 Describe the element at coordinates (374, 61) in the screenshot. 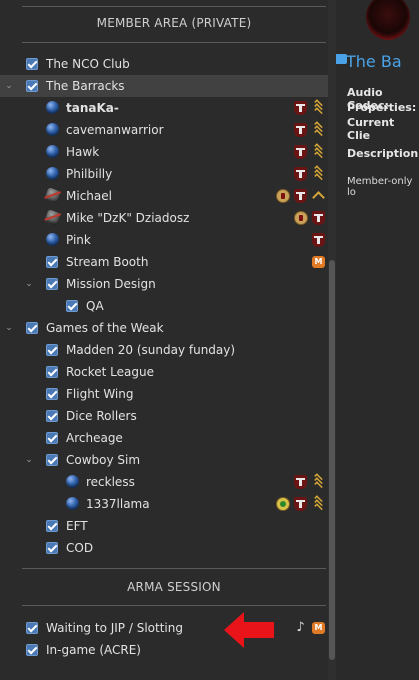

I see `channel-title: The Ba` at that location.